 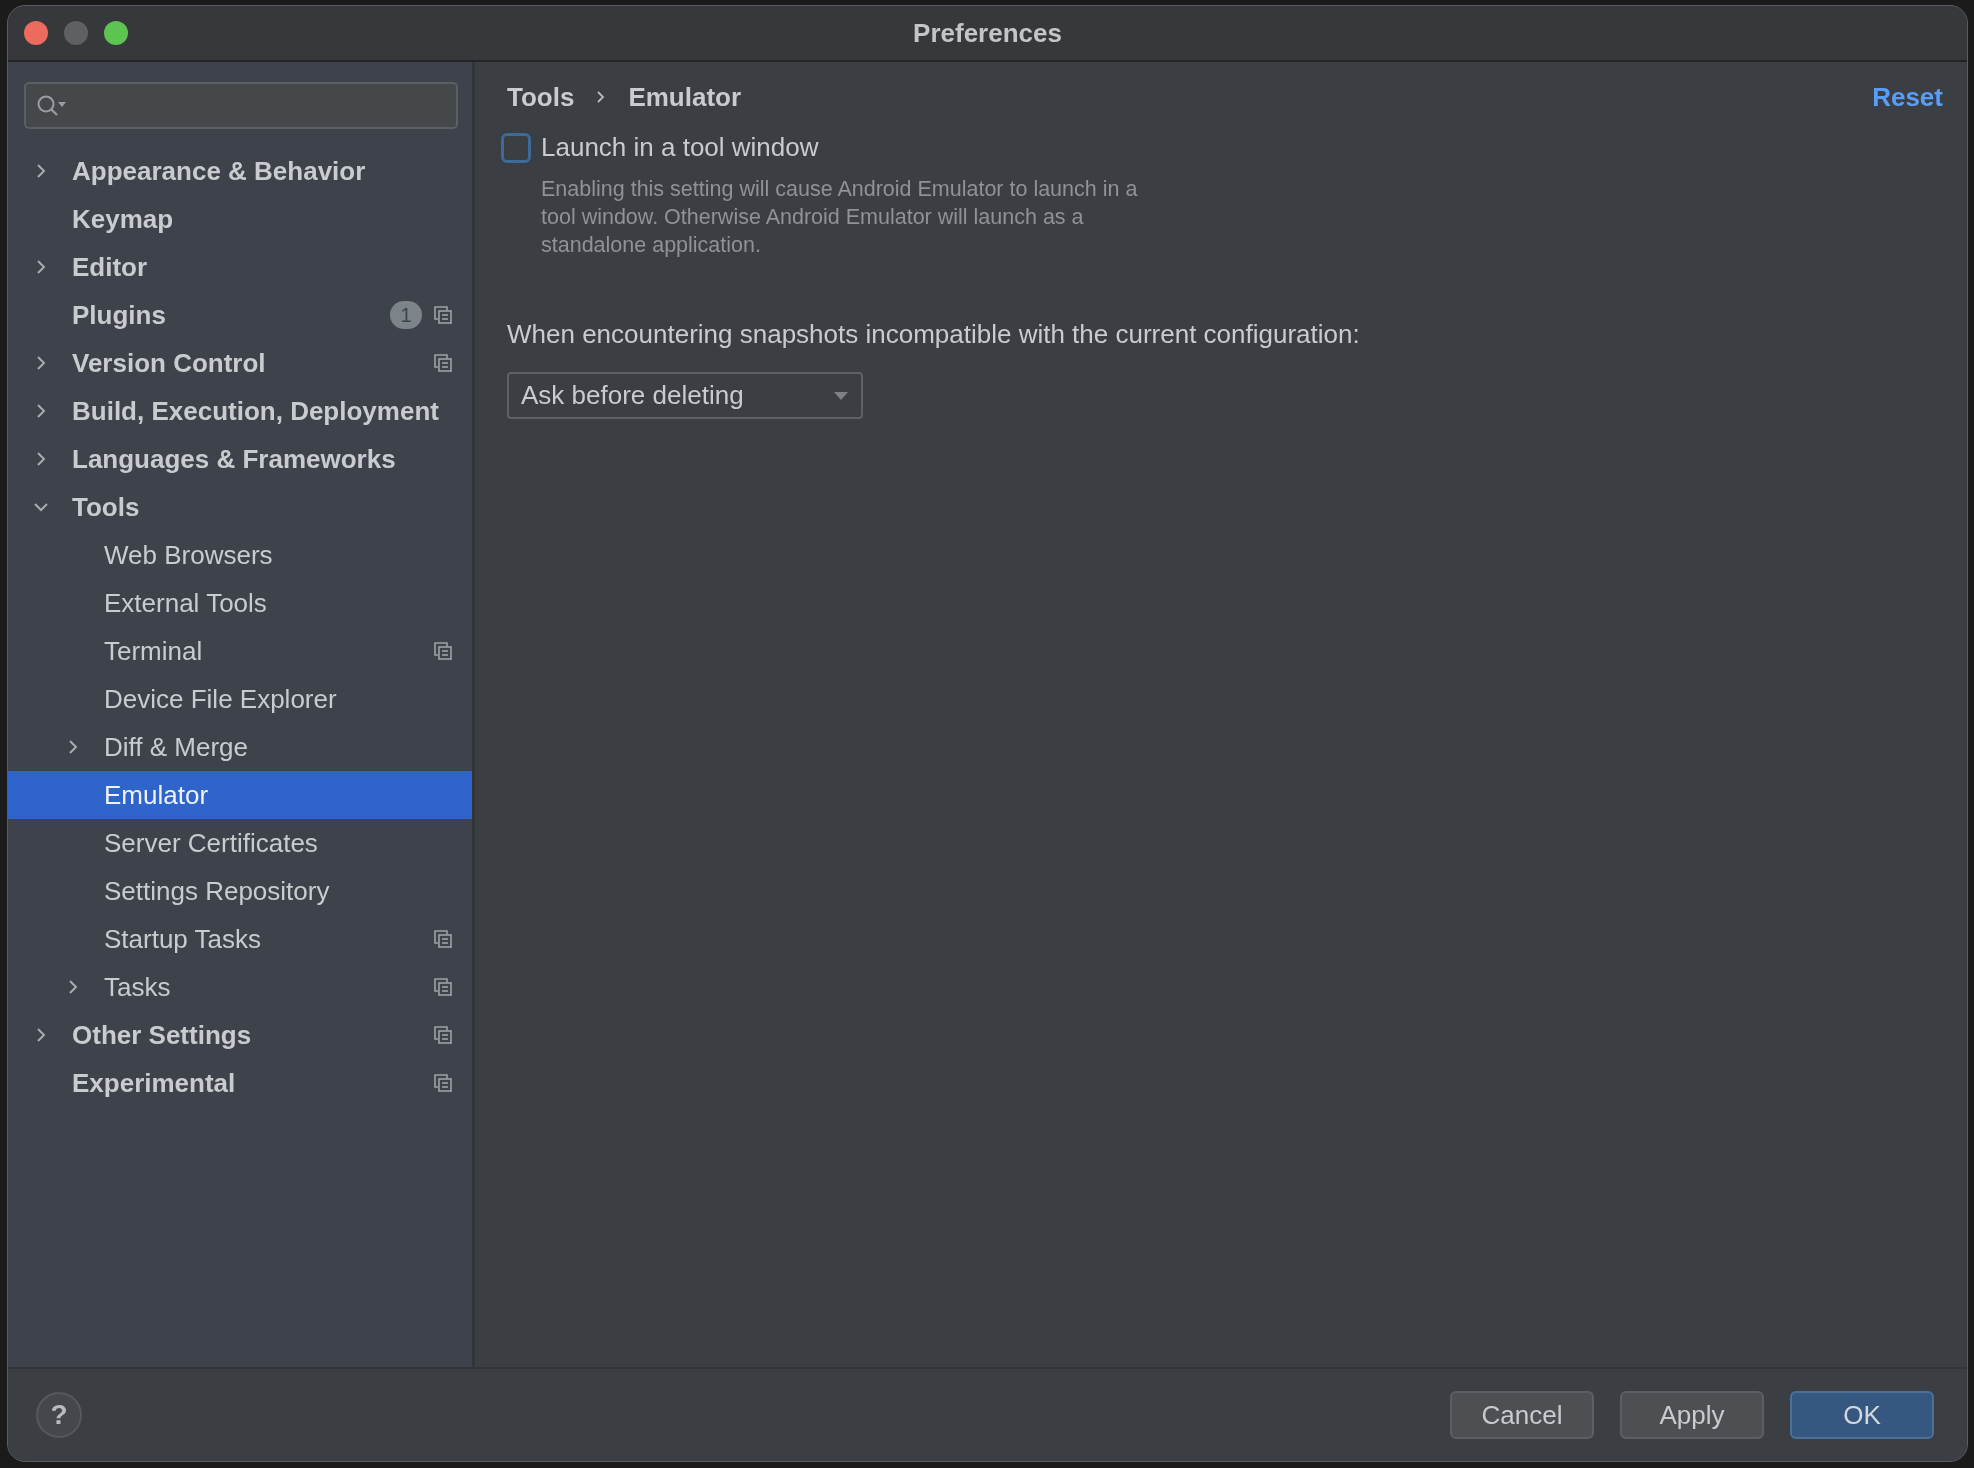 I want to click on settings-tree-item: Startup Tasks, so click(x=240, y=939).